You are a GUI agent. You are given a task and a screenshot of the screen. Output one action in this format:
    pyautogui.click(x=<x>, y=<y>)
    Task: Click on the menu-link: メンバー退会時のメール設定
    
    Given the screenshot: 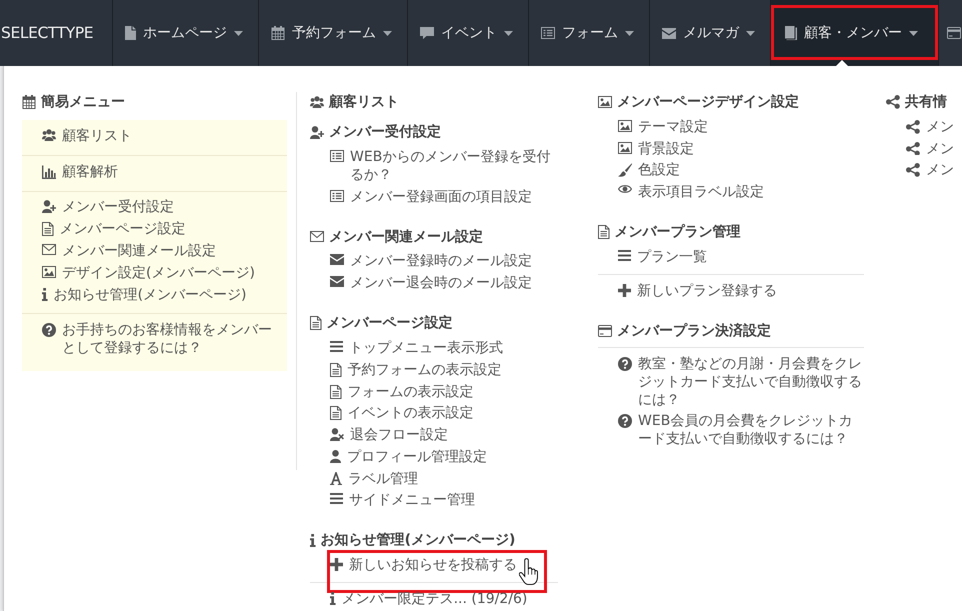 What is the action you would take?
    pyautogui.click(x=431, y=283)
    